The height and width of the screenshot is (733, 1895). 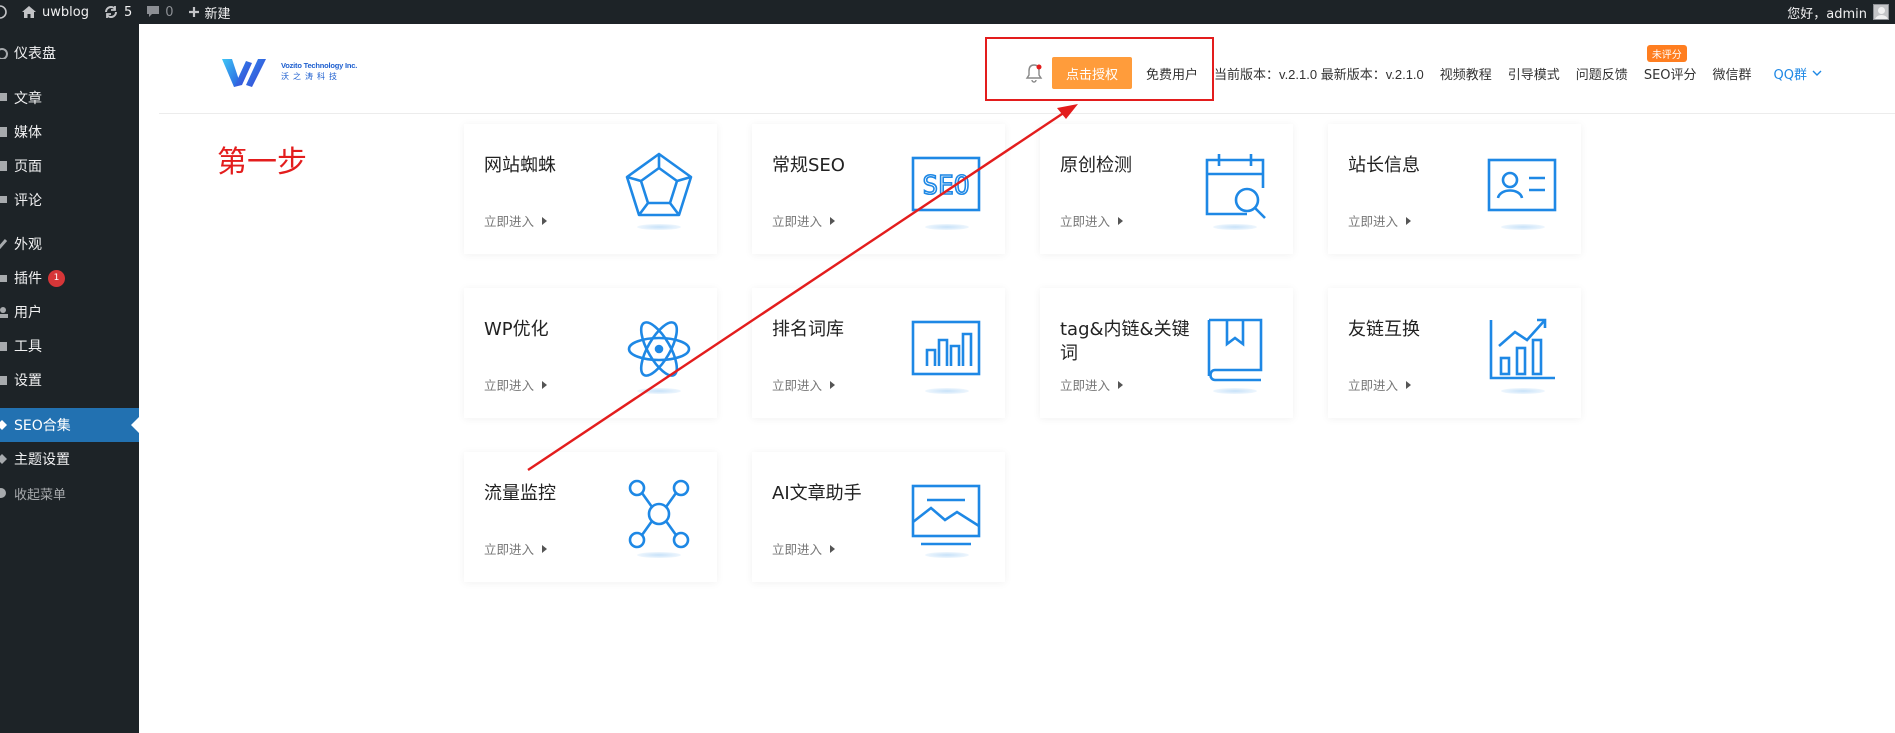 What do you see at coordinates (7, 12) in the screenshot?
I see `wp-logo-item` at bounding box center [7, 12].